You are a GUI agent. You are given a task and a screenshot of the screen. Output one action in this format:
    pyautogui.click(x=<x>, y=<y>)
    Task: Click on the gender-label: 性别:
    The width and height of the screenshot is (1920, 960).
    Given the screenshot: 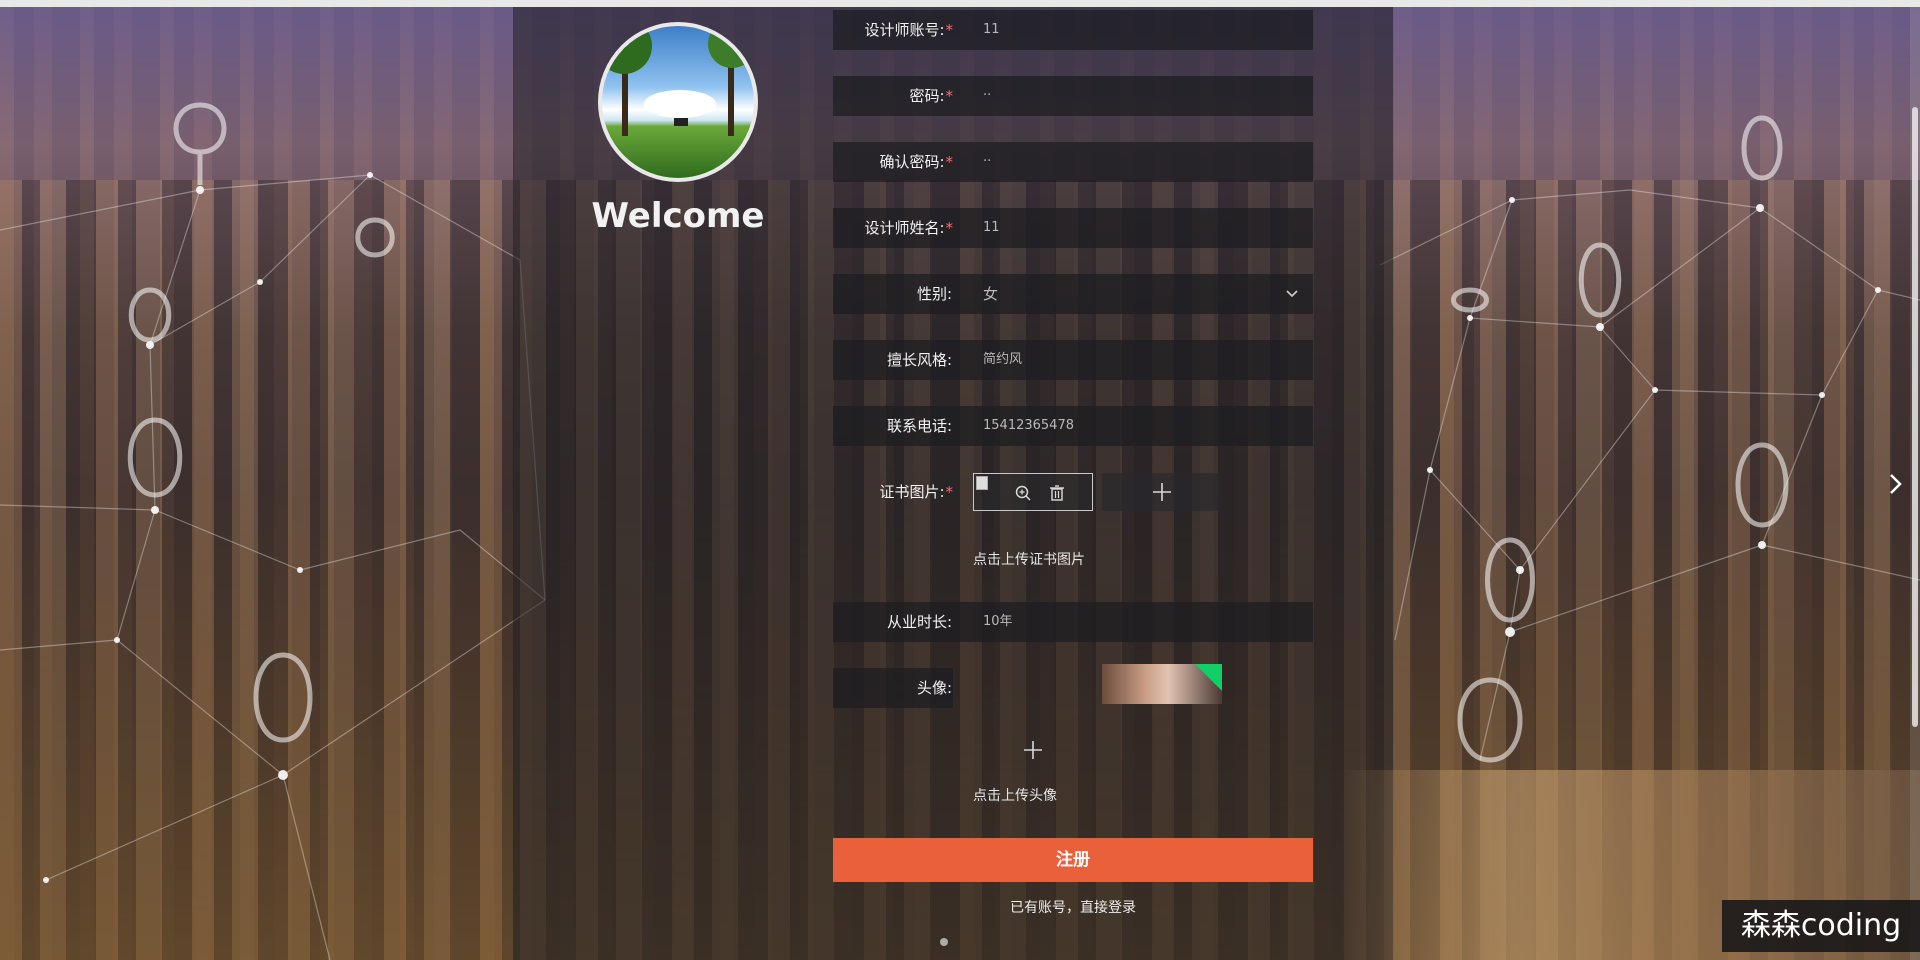 What is the action you would take?
    pyautogui.click(x=934, y=294)
    